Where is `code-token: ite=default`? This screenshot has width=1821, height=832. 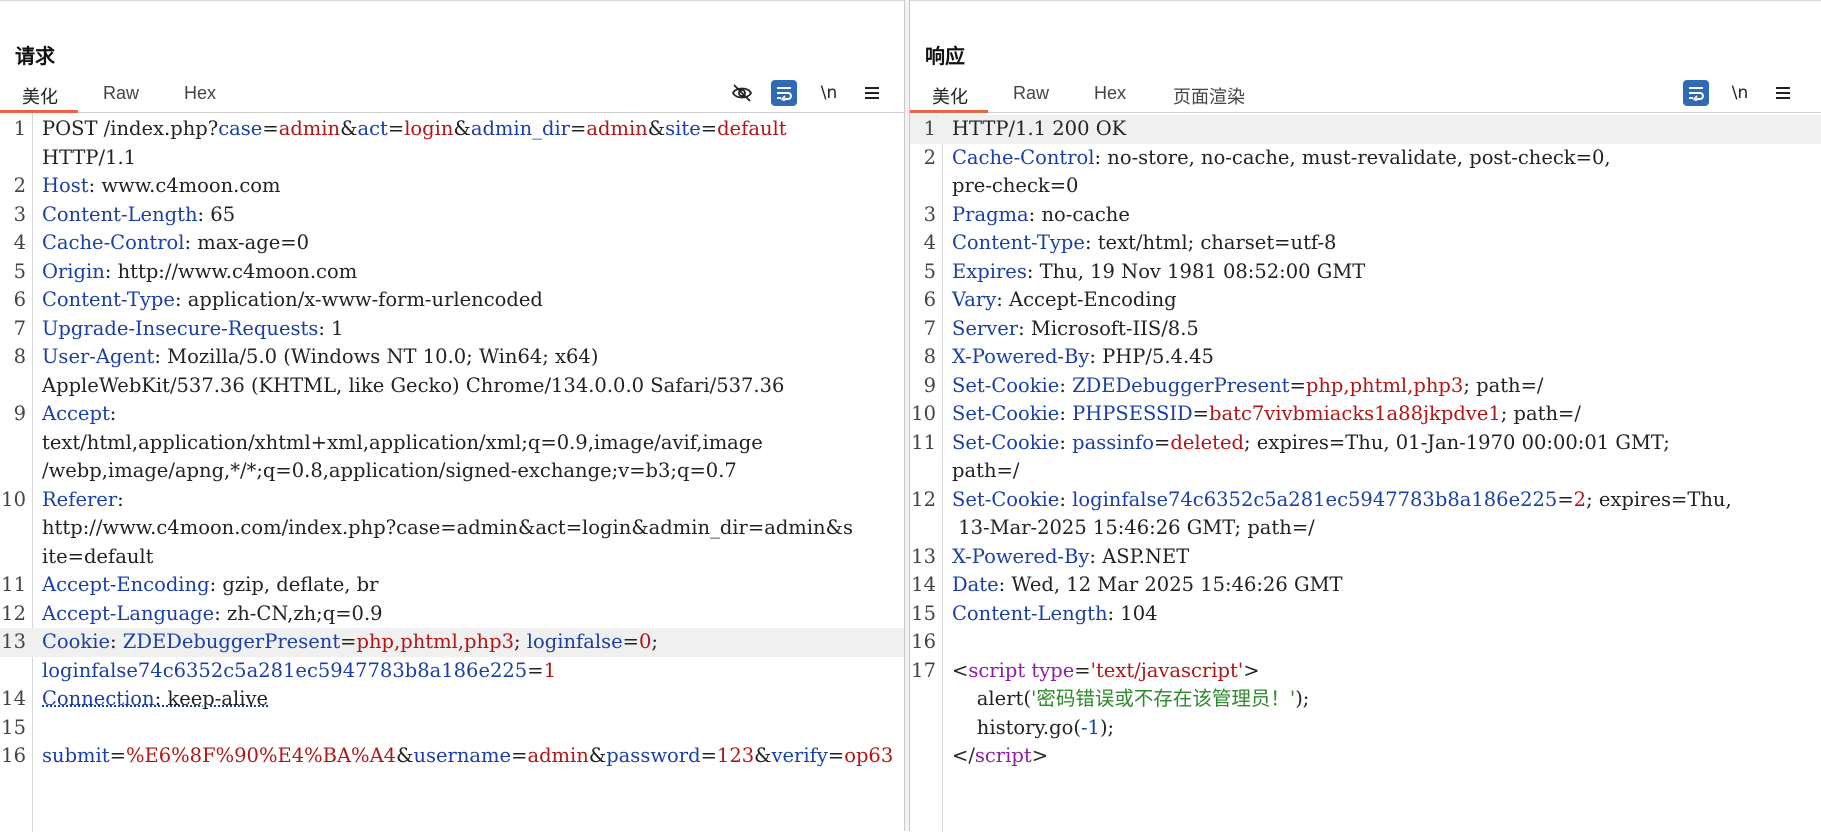
code-token: ite=default is located at coordinates (97, 556).